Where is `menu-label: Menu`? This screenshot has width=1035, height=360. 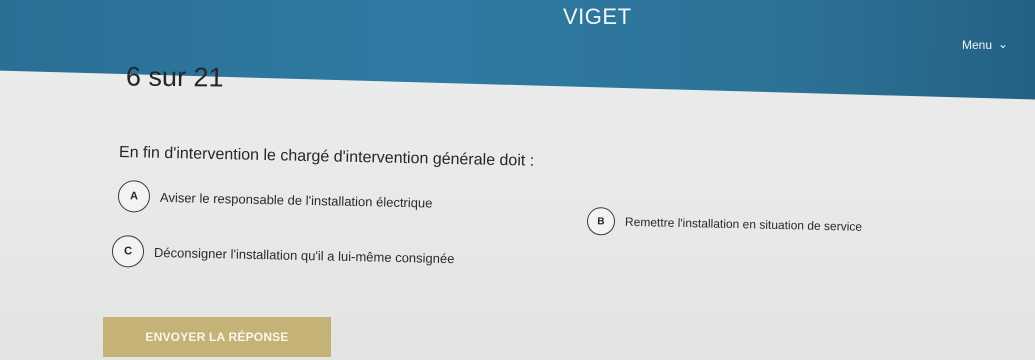
menu-label: Menu is located at coordinates (977, 45).